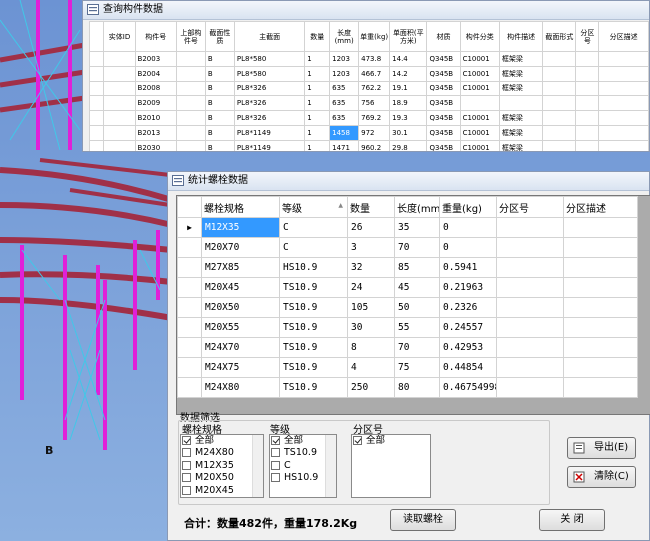 The height and width of the screenshot is (541, 650). What do you see at coordinates (190, 36) in the screenshot?
I see `column-header: 上部构件号` at bounding box center [190, 36].